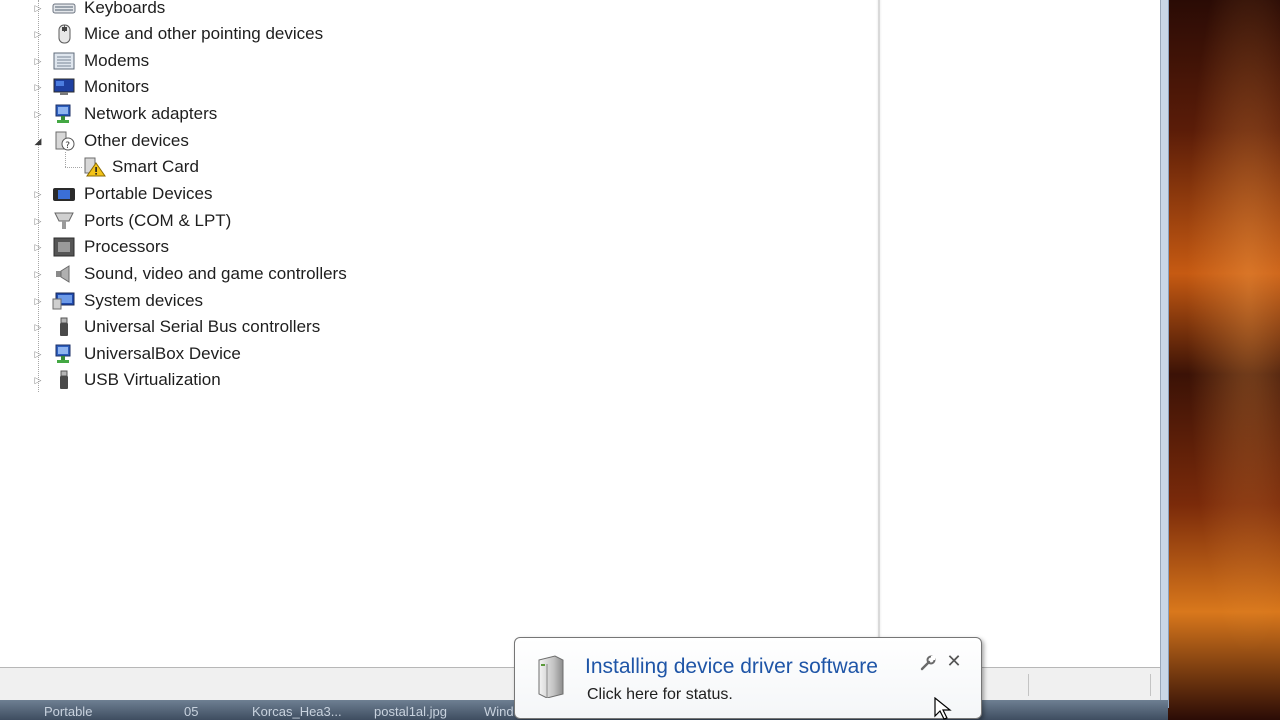  I want to click on tree-item-label: Processors, so click(127, 246).